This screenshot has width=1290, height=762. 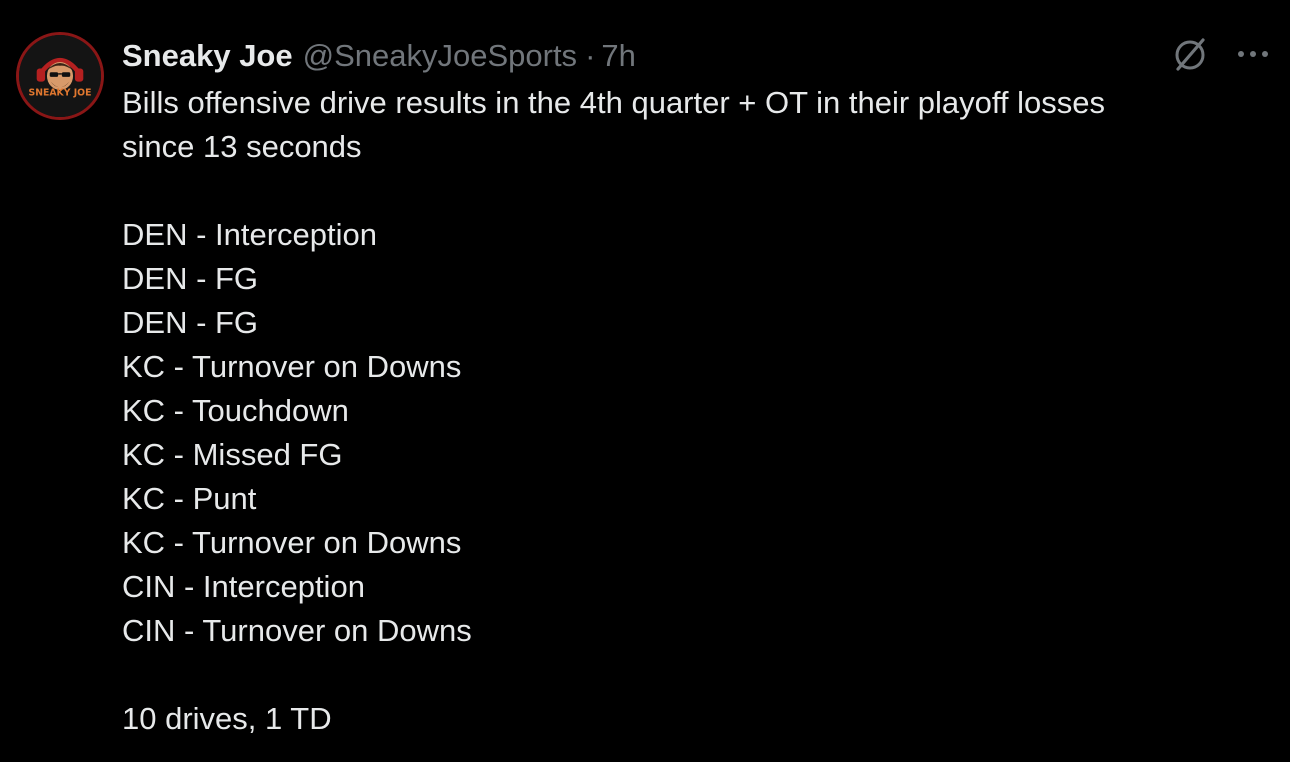 I want to click on drive-item: CIN - Turnover on Downs, so click(x=297, y=630).